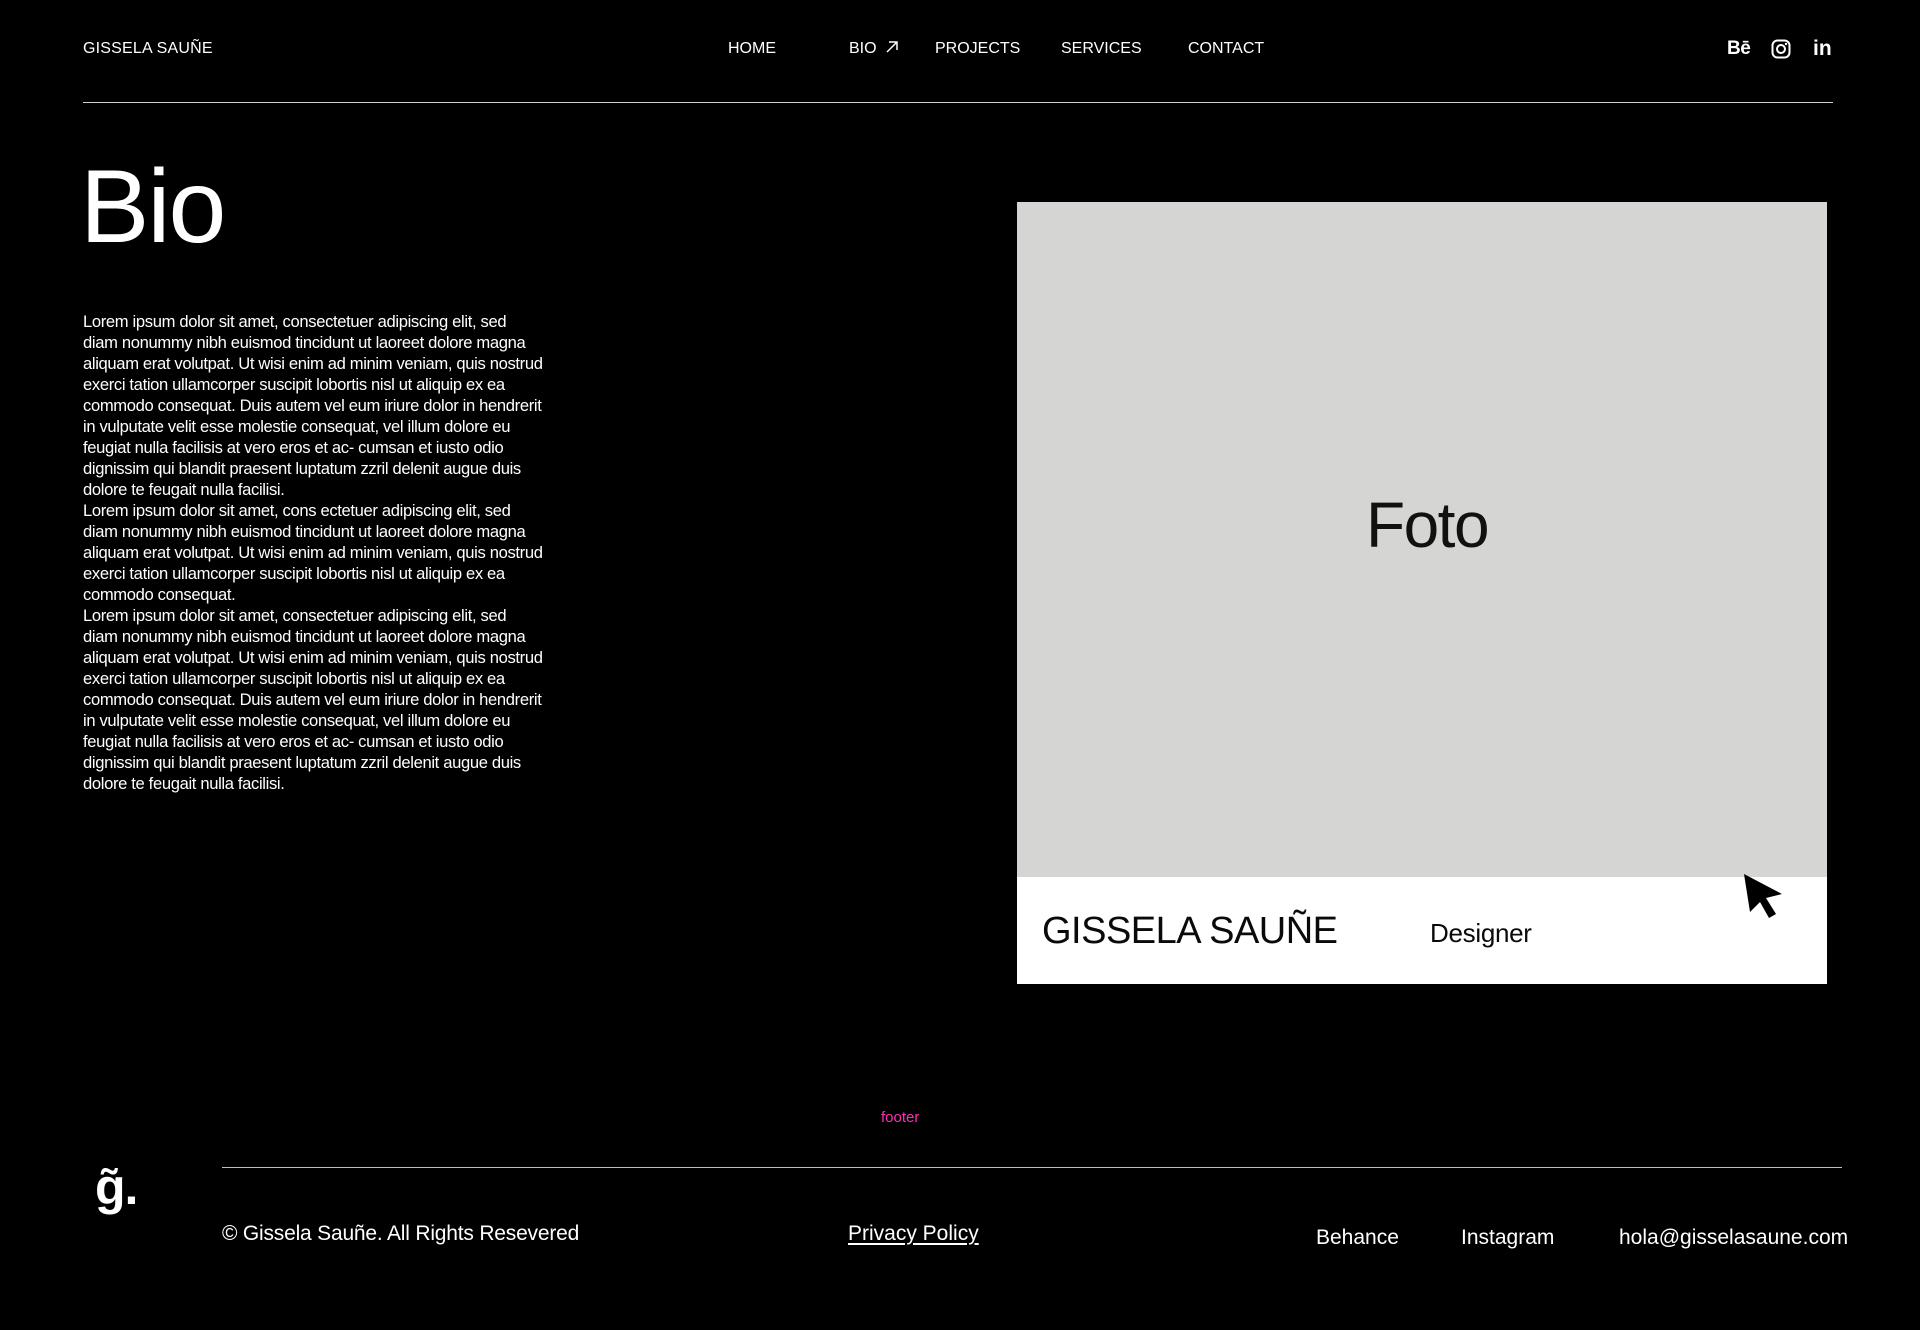 Image resolution: width=1920 pixels, height=1330 pixels. What do you see at coordinates (1190, 931) in the screenshot?
I see `card-name: GISSELA SAUÑE` at bounding box center [1190, 931].